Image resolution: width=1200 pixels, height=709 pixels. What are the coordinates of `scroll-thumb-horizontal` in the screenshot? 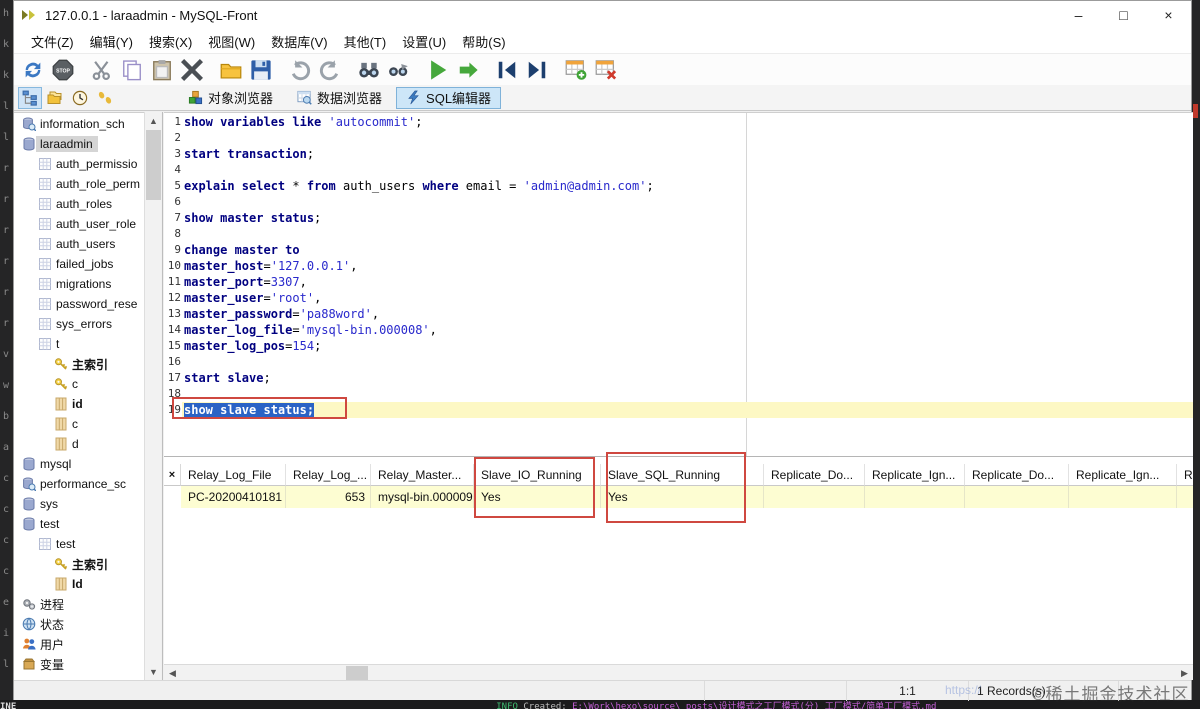 It's located at (357, 673).